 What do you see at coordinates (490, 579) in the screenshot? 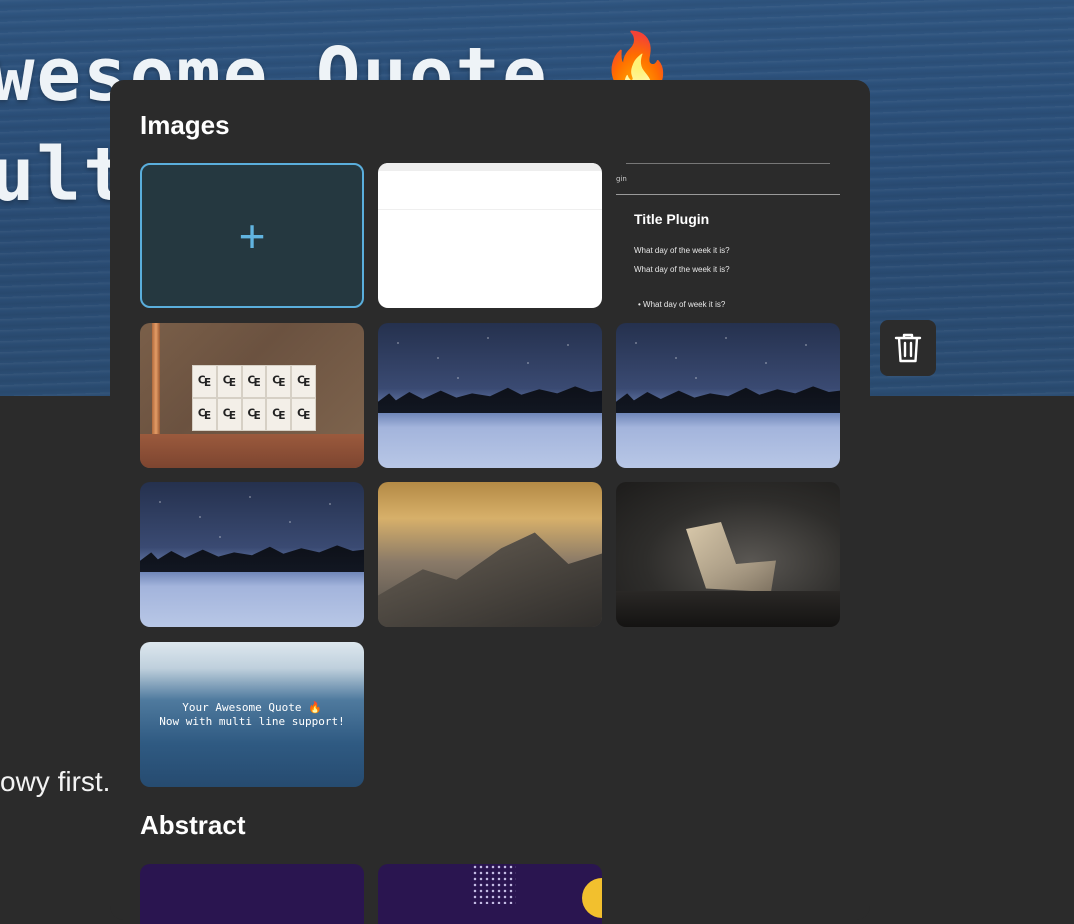
I see `thumbnail-mountain-peaks` at bounding box center [490, 579].